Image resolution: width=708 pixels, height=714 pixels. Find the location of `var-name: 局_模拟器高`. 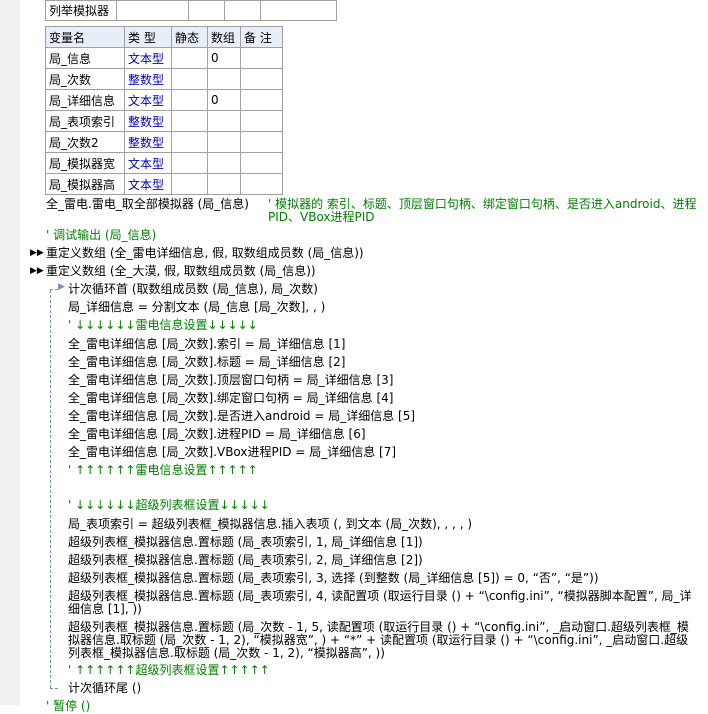

var-name: 局_模拟器高 is located at coordinates (85, 184).